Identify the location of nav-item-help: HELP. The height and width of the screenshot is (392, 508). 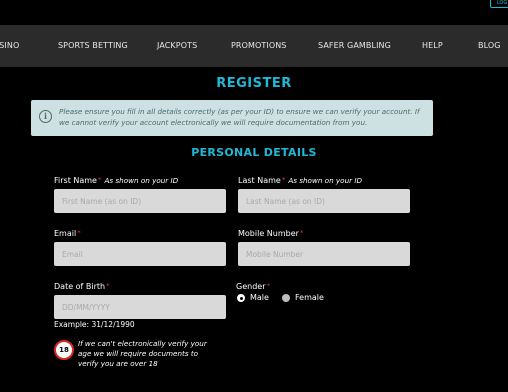
(432, 46).